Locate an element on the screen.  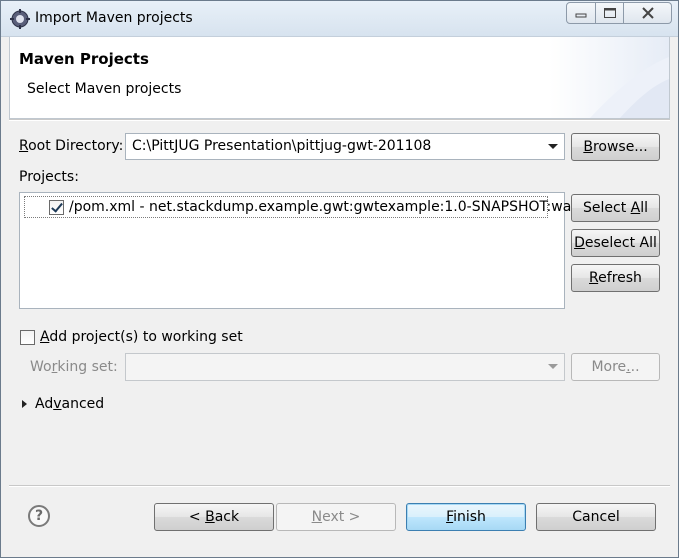
back-button-label: < Back is located at coordinates (214, 517).